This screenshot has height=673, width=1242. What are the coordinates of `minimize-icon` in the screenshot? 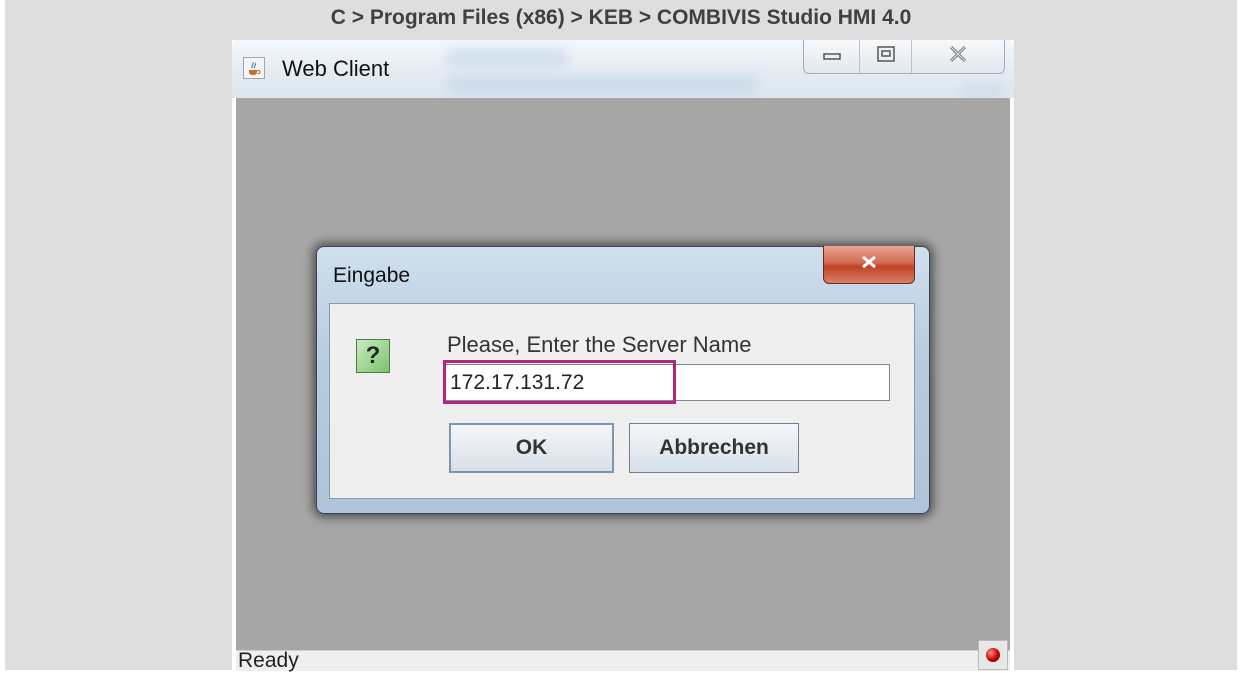 It's located at (831, 57).